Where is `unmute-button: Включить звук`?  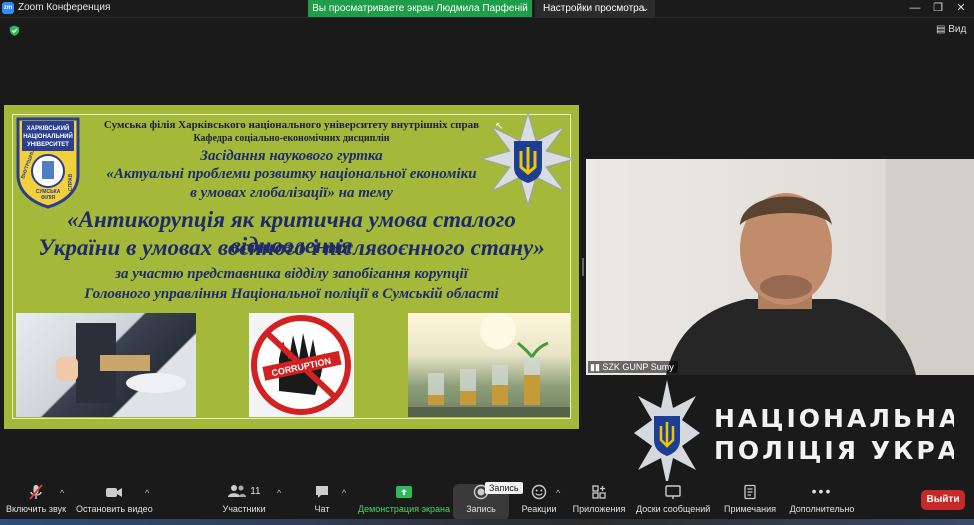
unmute-button: Включить звук is located at coordinates (36, 499).